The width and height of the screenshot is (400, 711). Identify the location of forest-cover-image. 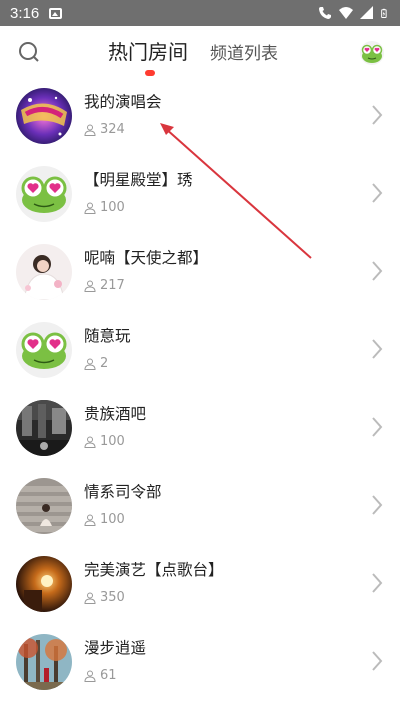
(44, 662).